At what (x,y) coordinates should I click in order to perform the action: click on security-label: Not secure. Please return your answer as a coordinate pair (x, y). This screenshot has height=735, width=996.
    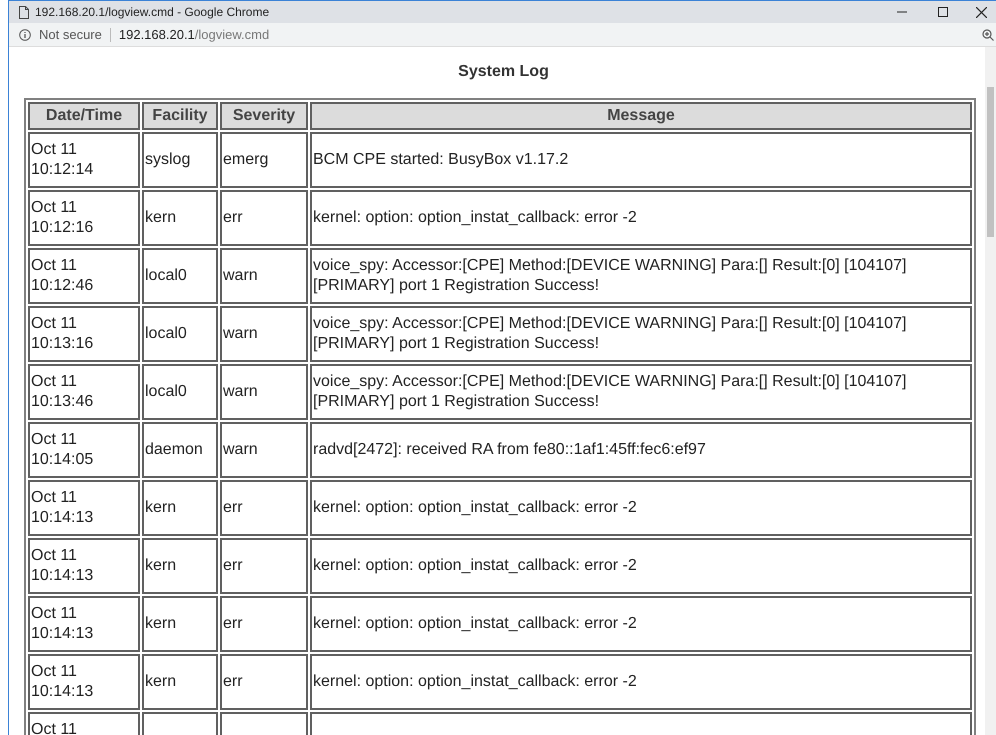
    Looking at the image, I should click on (70, 35).